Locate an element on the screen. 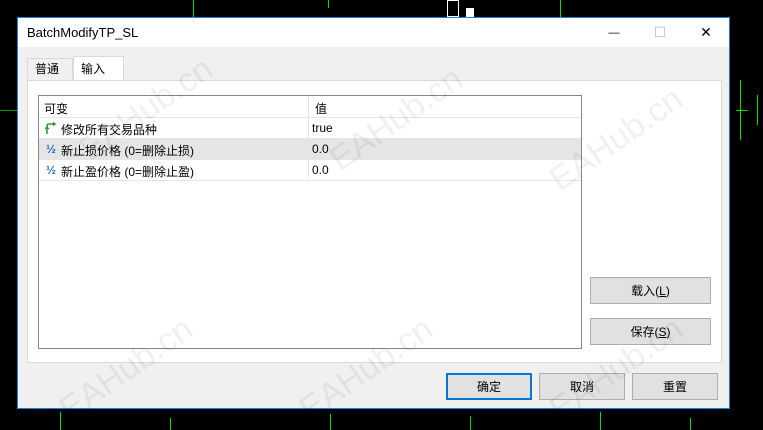 The width and height of the screenshot is (763, 430). table-row: 修改所有交易品种 true is located at coordinates (310, 128).